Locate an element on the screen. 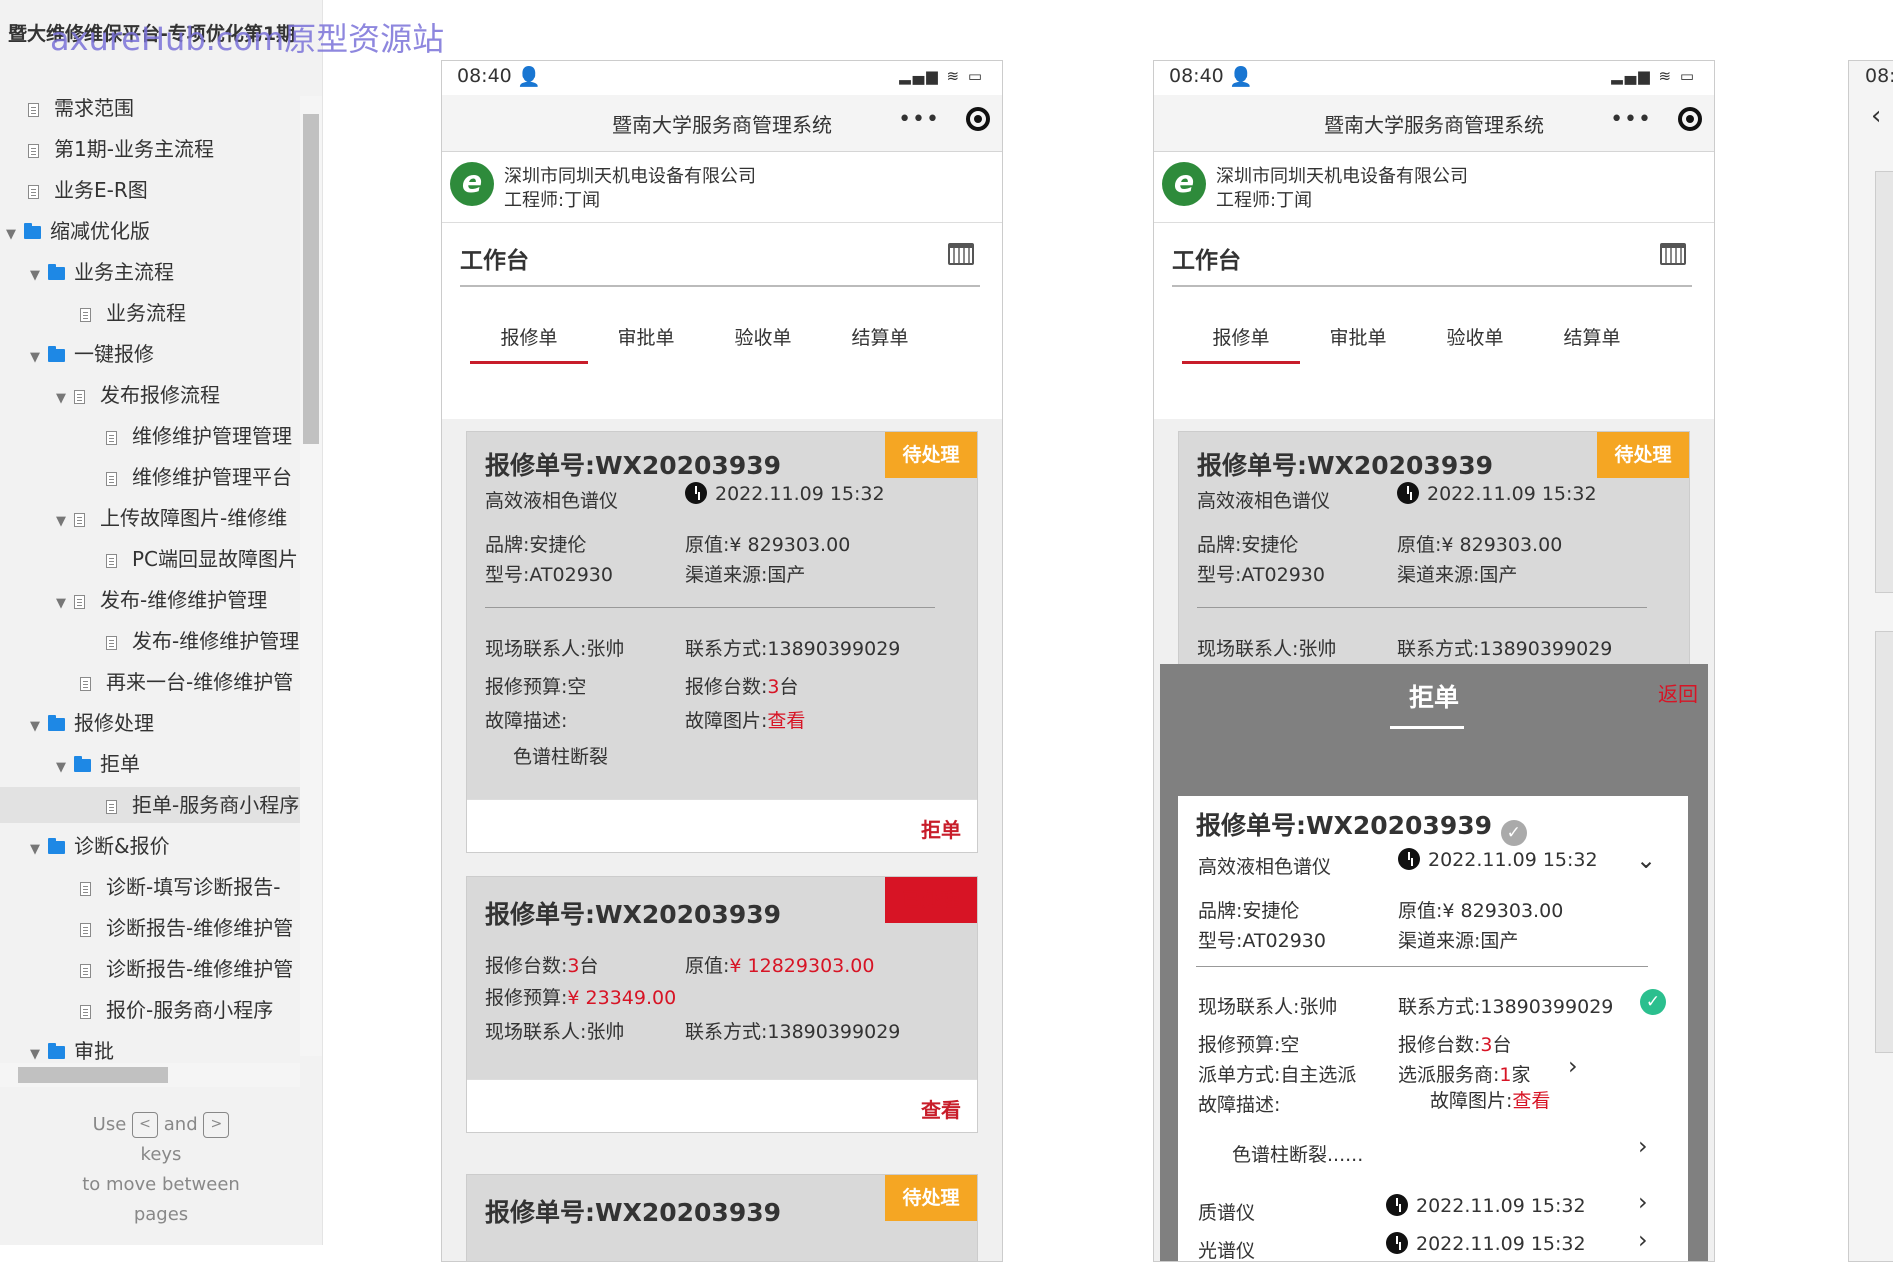 Image resolution: width=1893 pixels, height=1262 pixels. tree-item: PC端回显故障图片 is located at coordinates (202, 559).